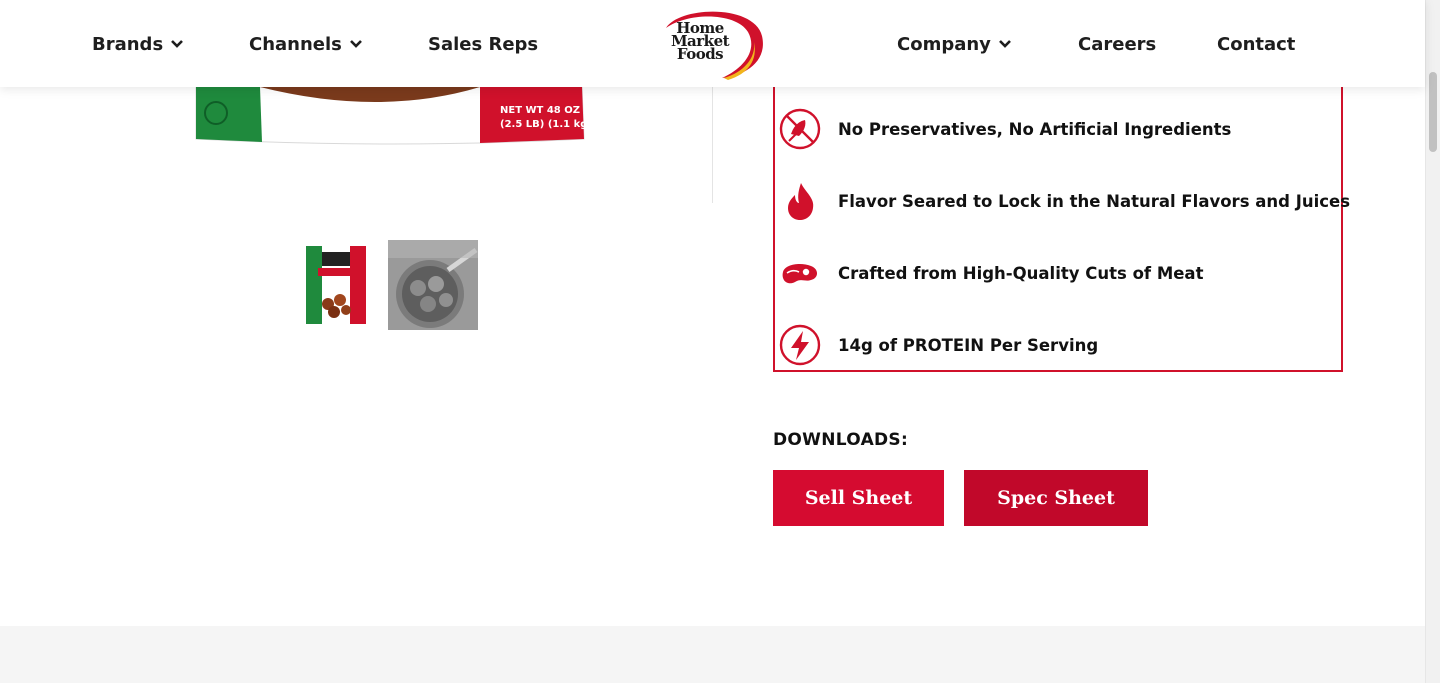 This screenshot has height=683, width=1440. What do you see at coordinates (712, 145) in the screenshot?
I see `gallery-divider` at bounding box center [712, 145].